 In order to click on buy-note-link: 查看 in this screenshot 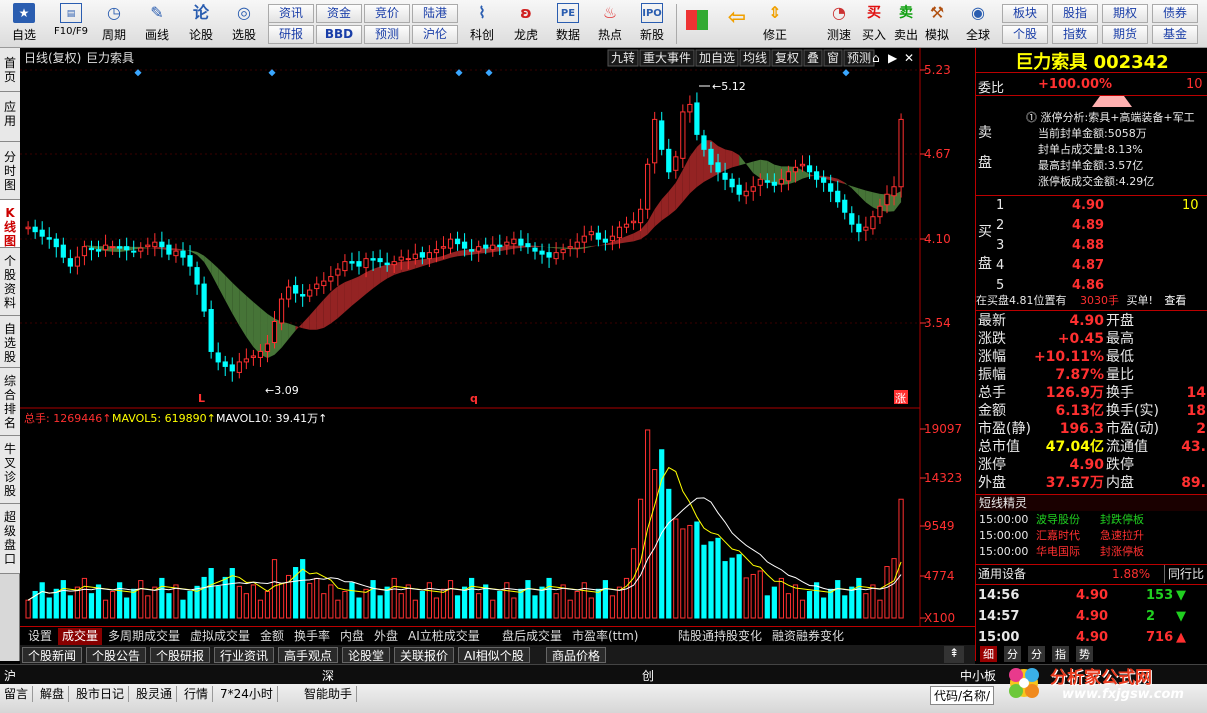, I will do `click(1175, 300)`.